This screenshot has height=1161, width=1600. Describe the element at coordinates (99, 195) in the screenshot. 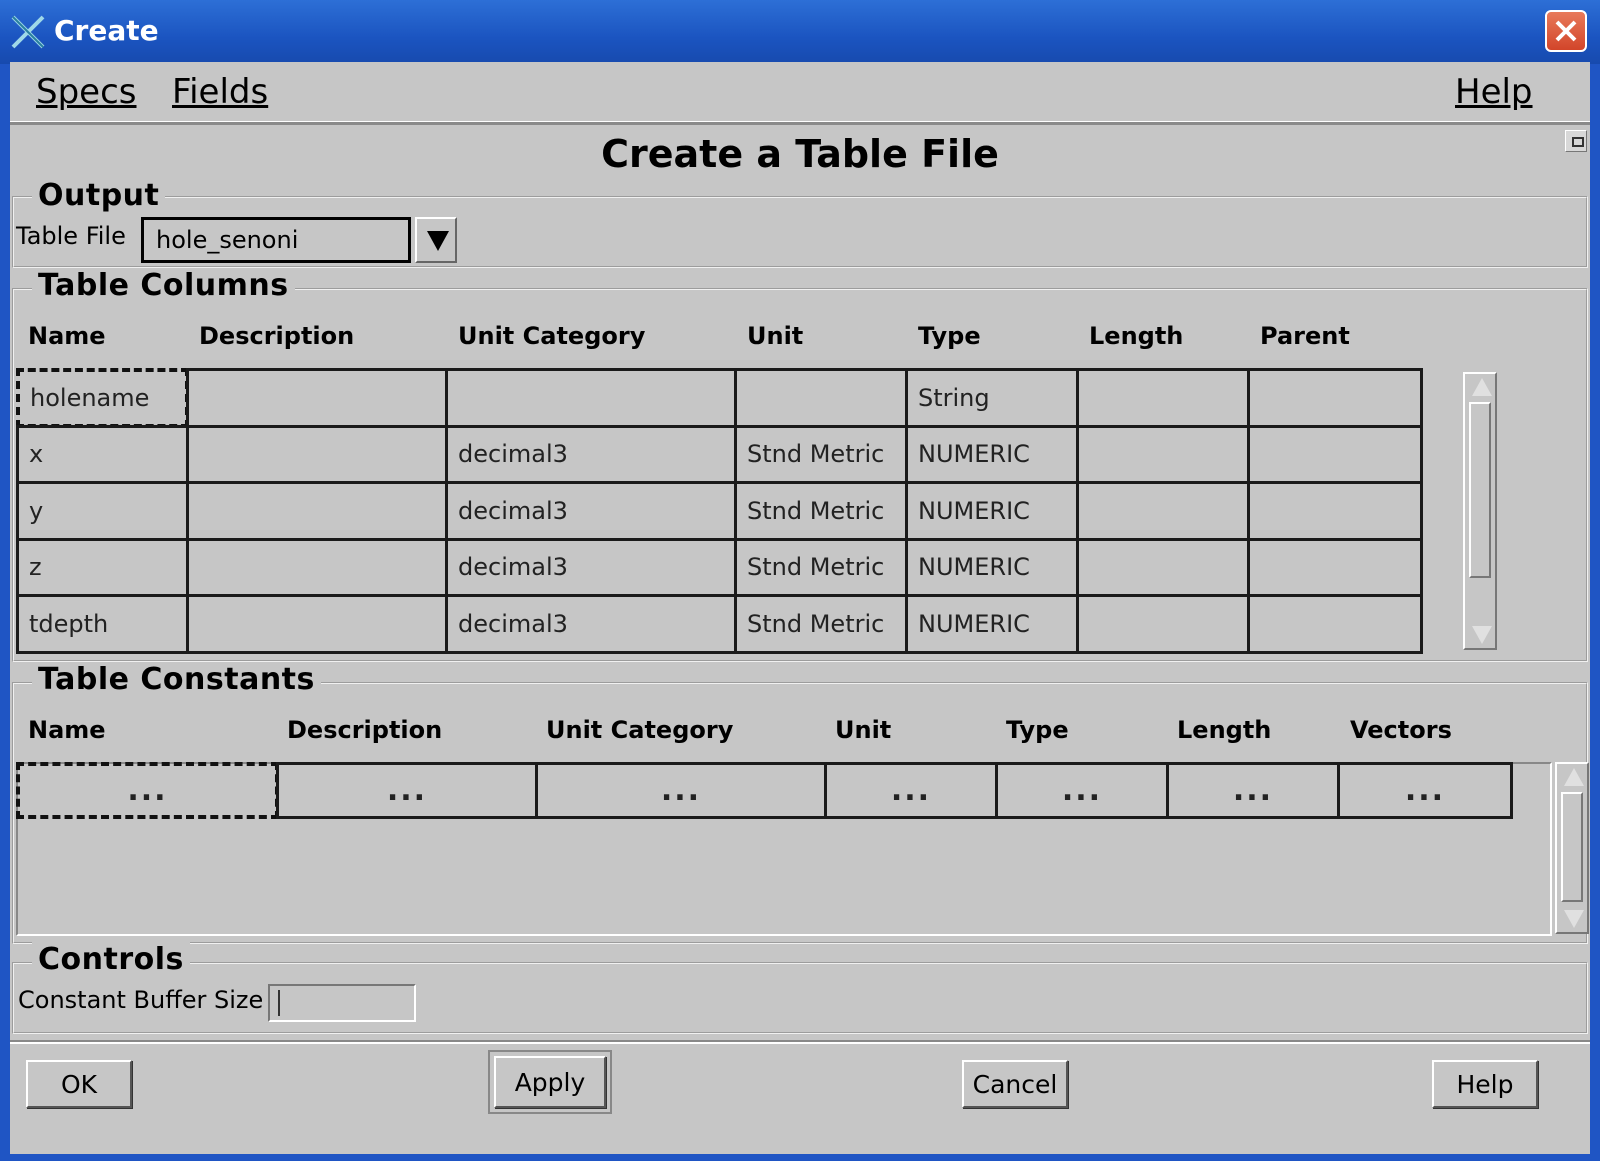

I see `output-group-label: Output` at that location.